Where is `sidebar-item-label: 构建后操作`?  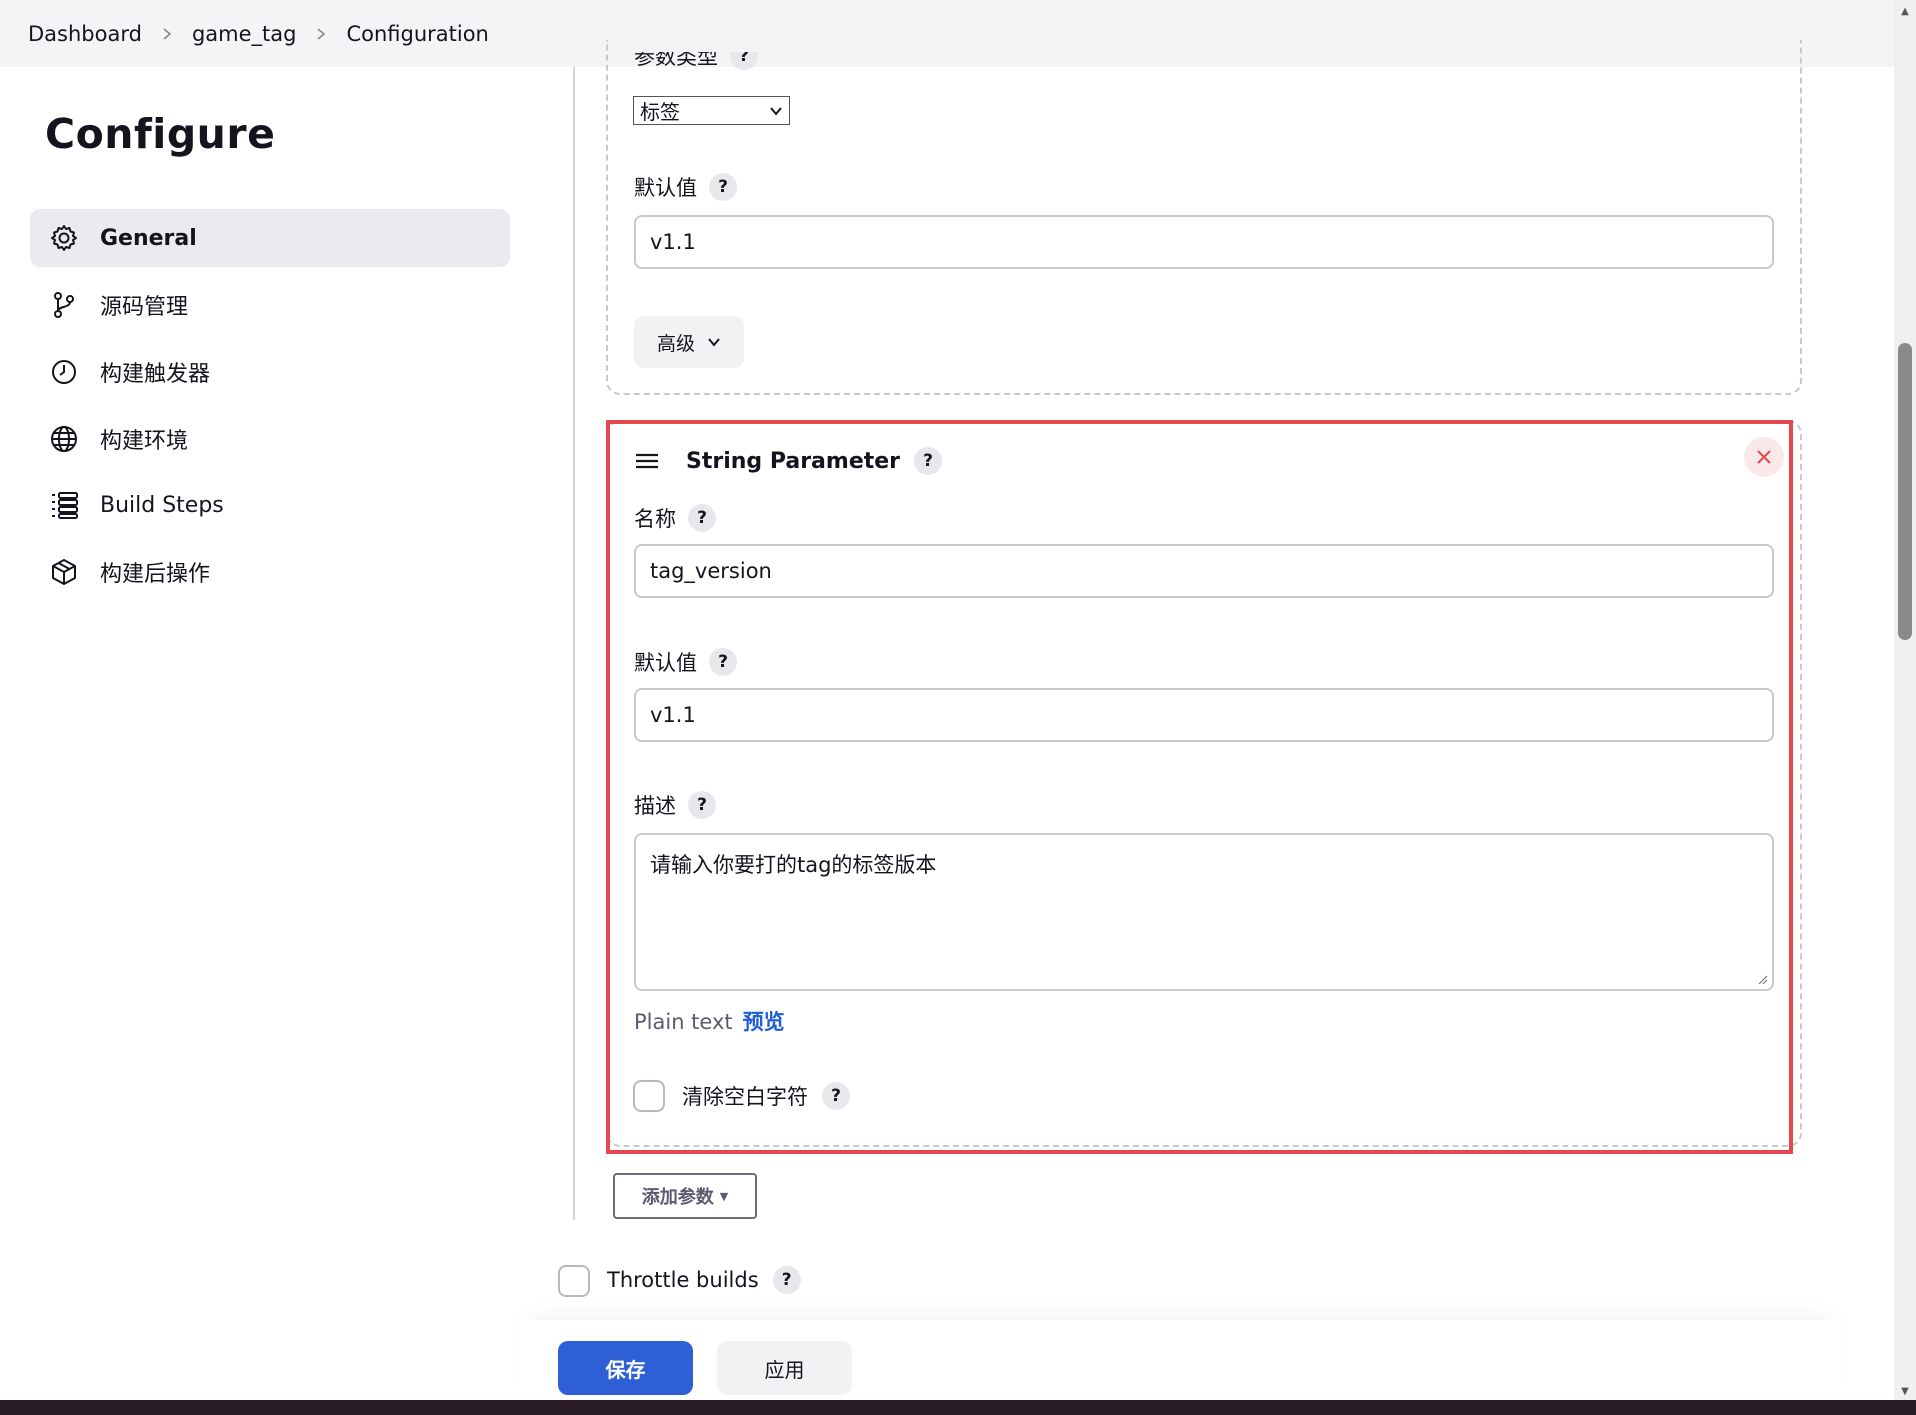
sidebar-item-label: 构建后操作 is located at coordinates (155, 574).